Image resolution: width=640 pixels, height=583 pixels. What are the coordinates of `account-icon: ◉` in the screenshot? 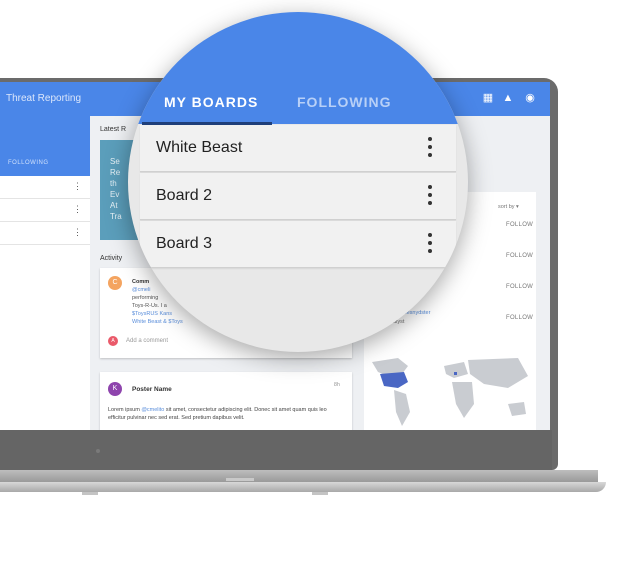 It's located at (530, 98).